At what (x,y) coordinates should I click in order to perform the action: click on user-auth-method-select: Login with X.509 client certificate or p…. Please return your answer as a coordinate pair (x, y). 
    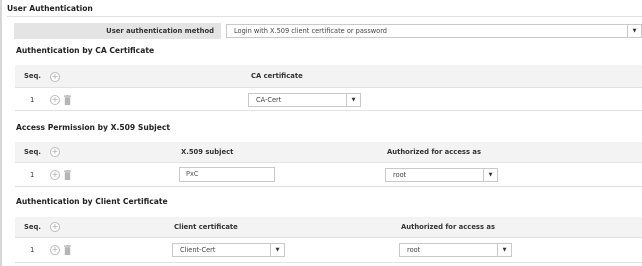
    Looking at the image, I should click on (434, 31).